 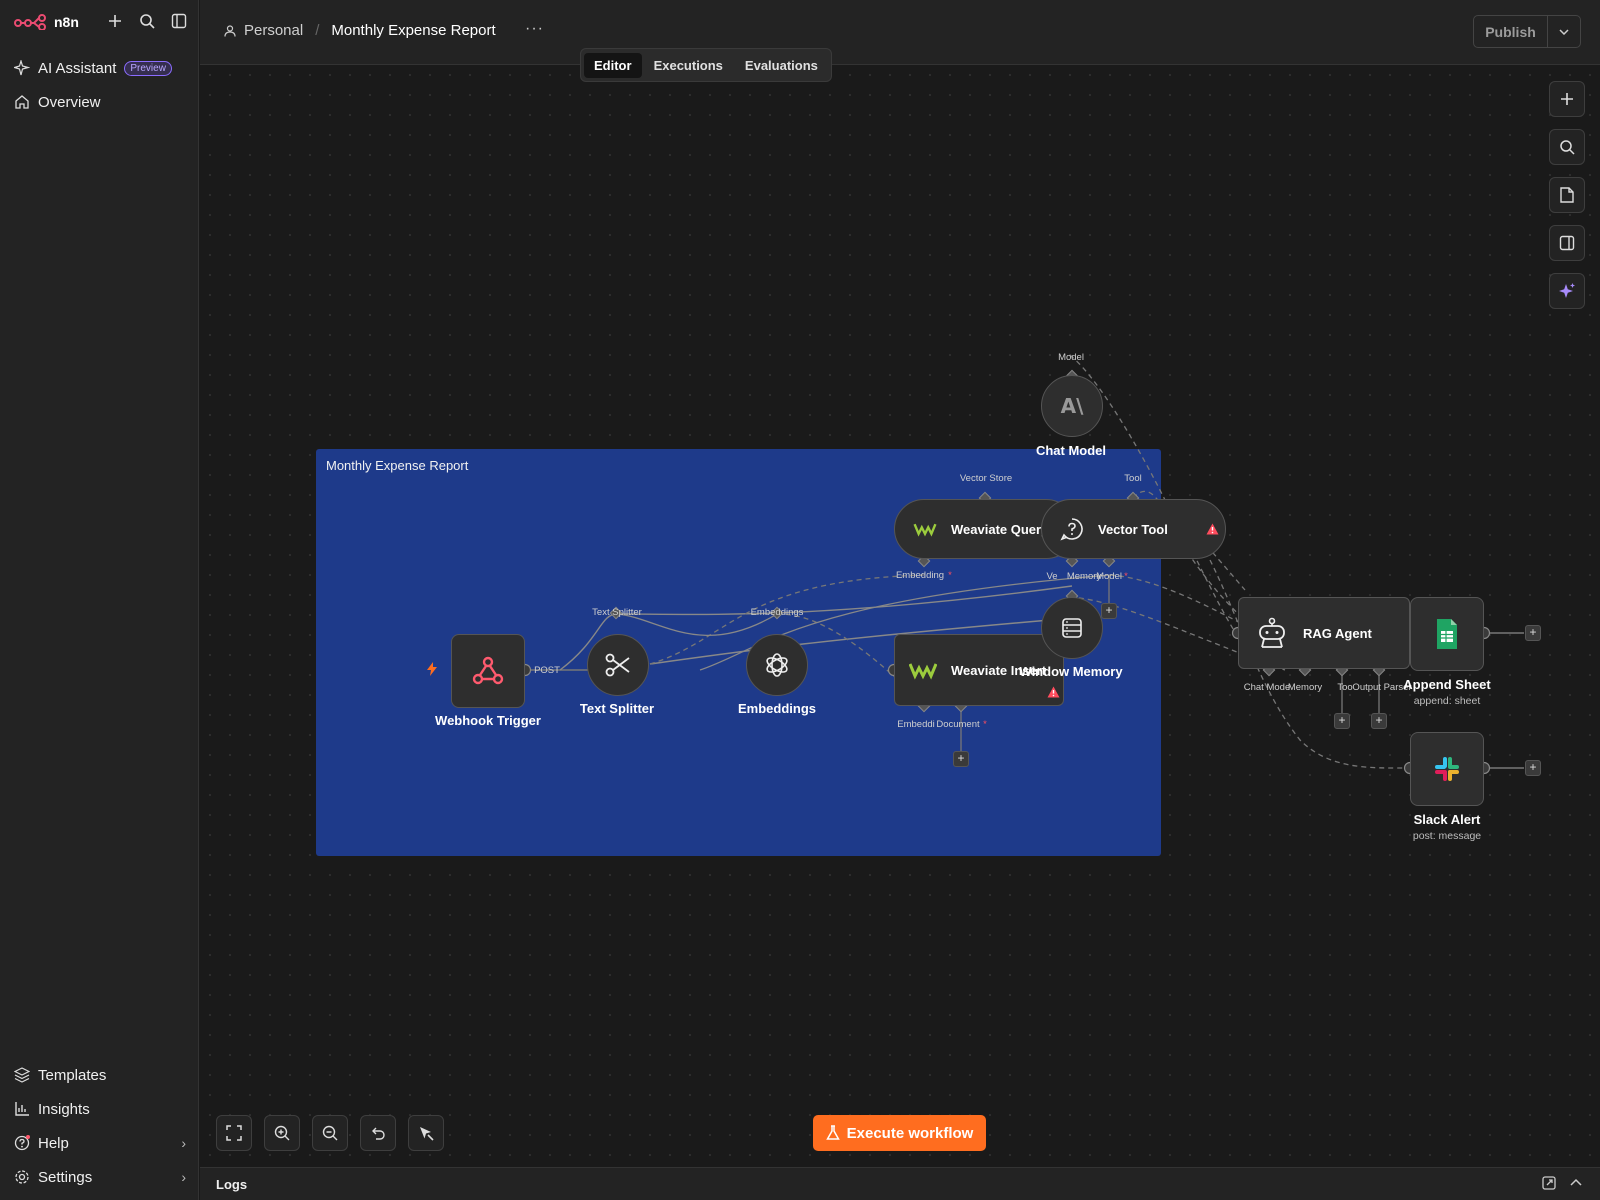 What do you see at coordinates (100, 1177) in the screenshot?
I see `sidebar-item-settings: Settings ›` at bounding box center [100, 1177].